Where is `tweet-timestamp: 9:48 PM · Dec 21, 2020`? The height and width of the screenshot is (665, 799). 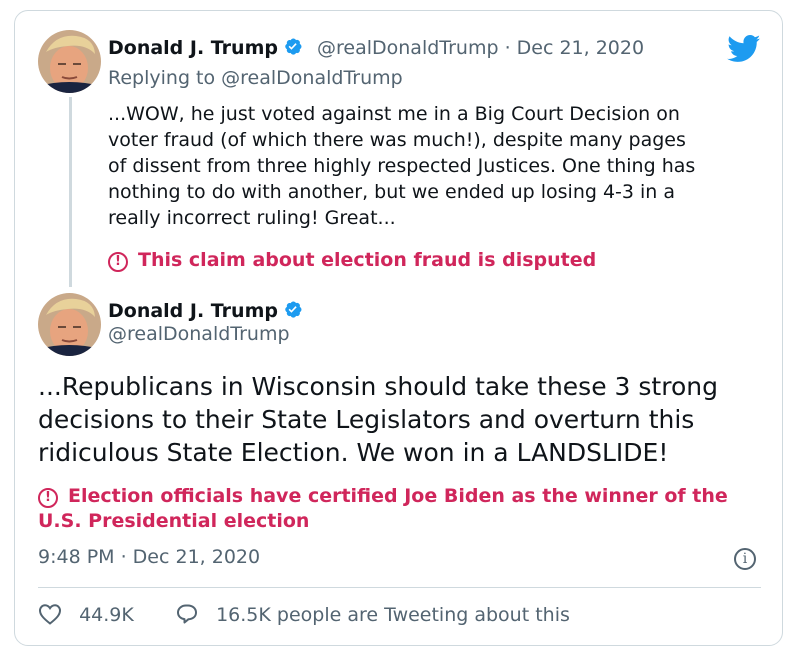
tweet-timestamp: 9:48 PM · Dec 21, 2020 is located at coordinates (149, 557).